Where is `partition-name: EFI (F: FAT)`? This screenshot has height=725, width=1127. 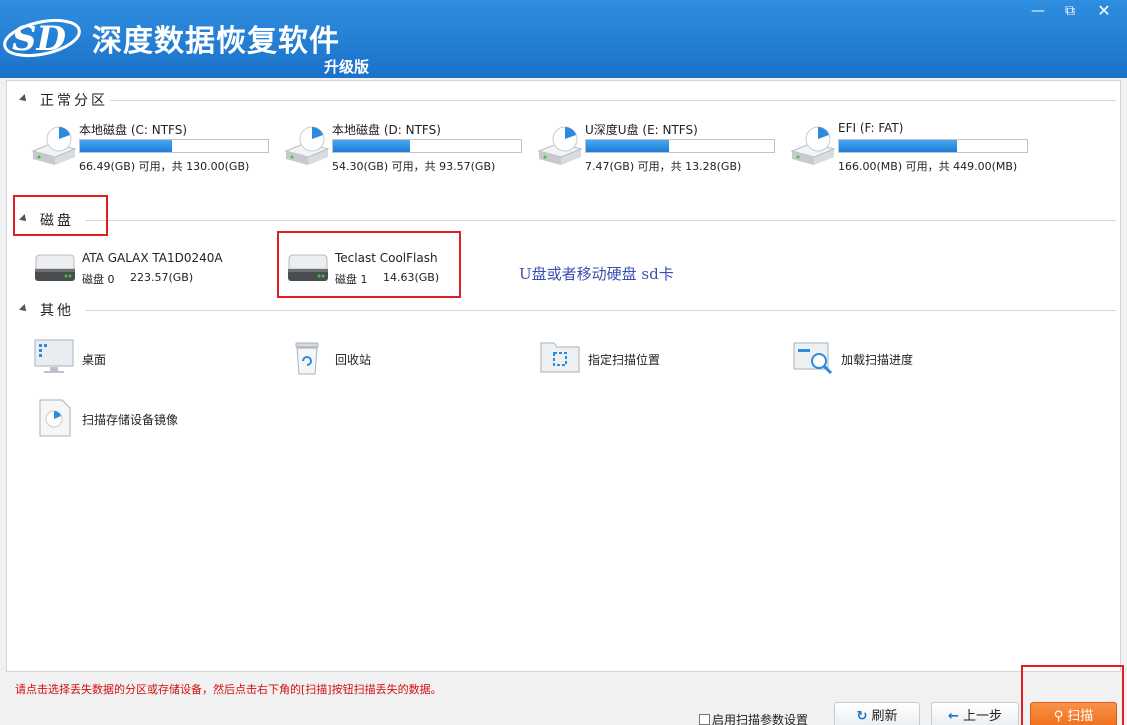
partition-name: EFI (F: FAT) is located at coordinates (871, 128).